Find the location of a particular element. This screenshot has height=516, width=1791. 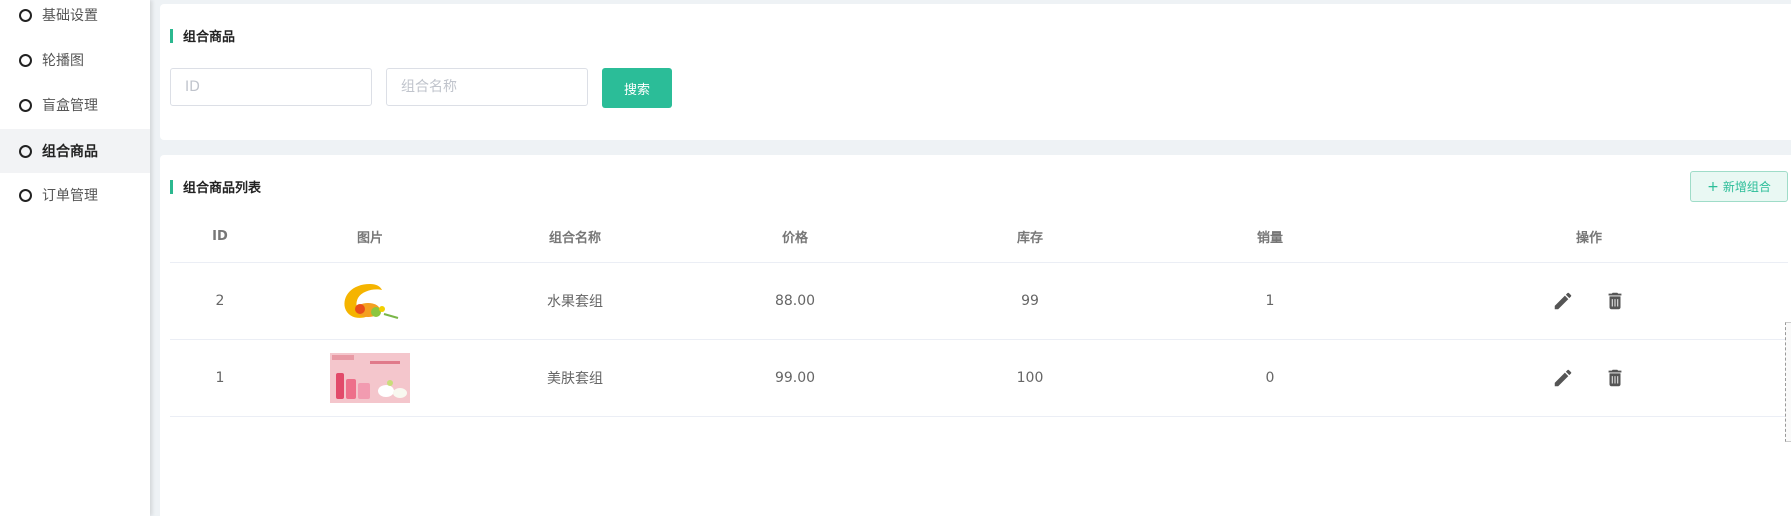

cell-id: 2 is located at coordinates (220, 301).